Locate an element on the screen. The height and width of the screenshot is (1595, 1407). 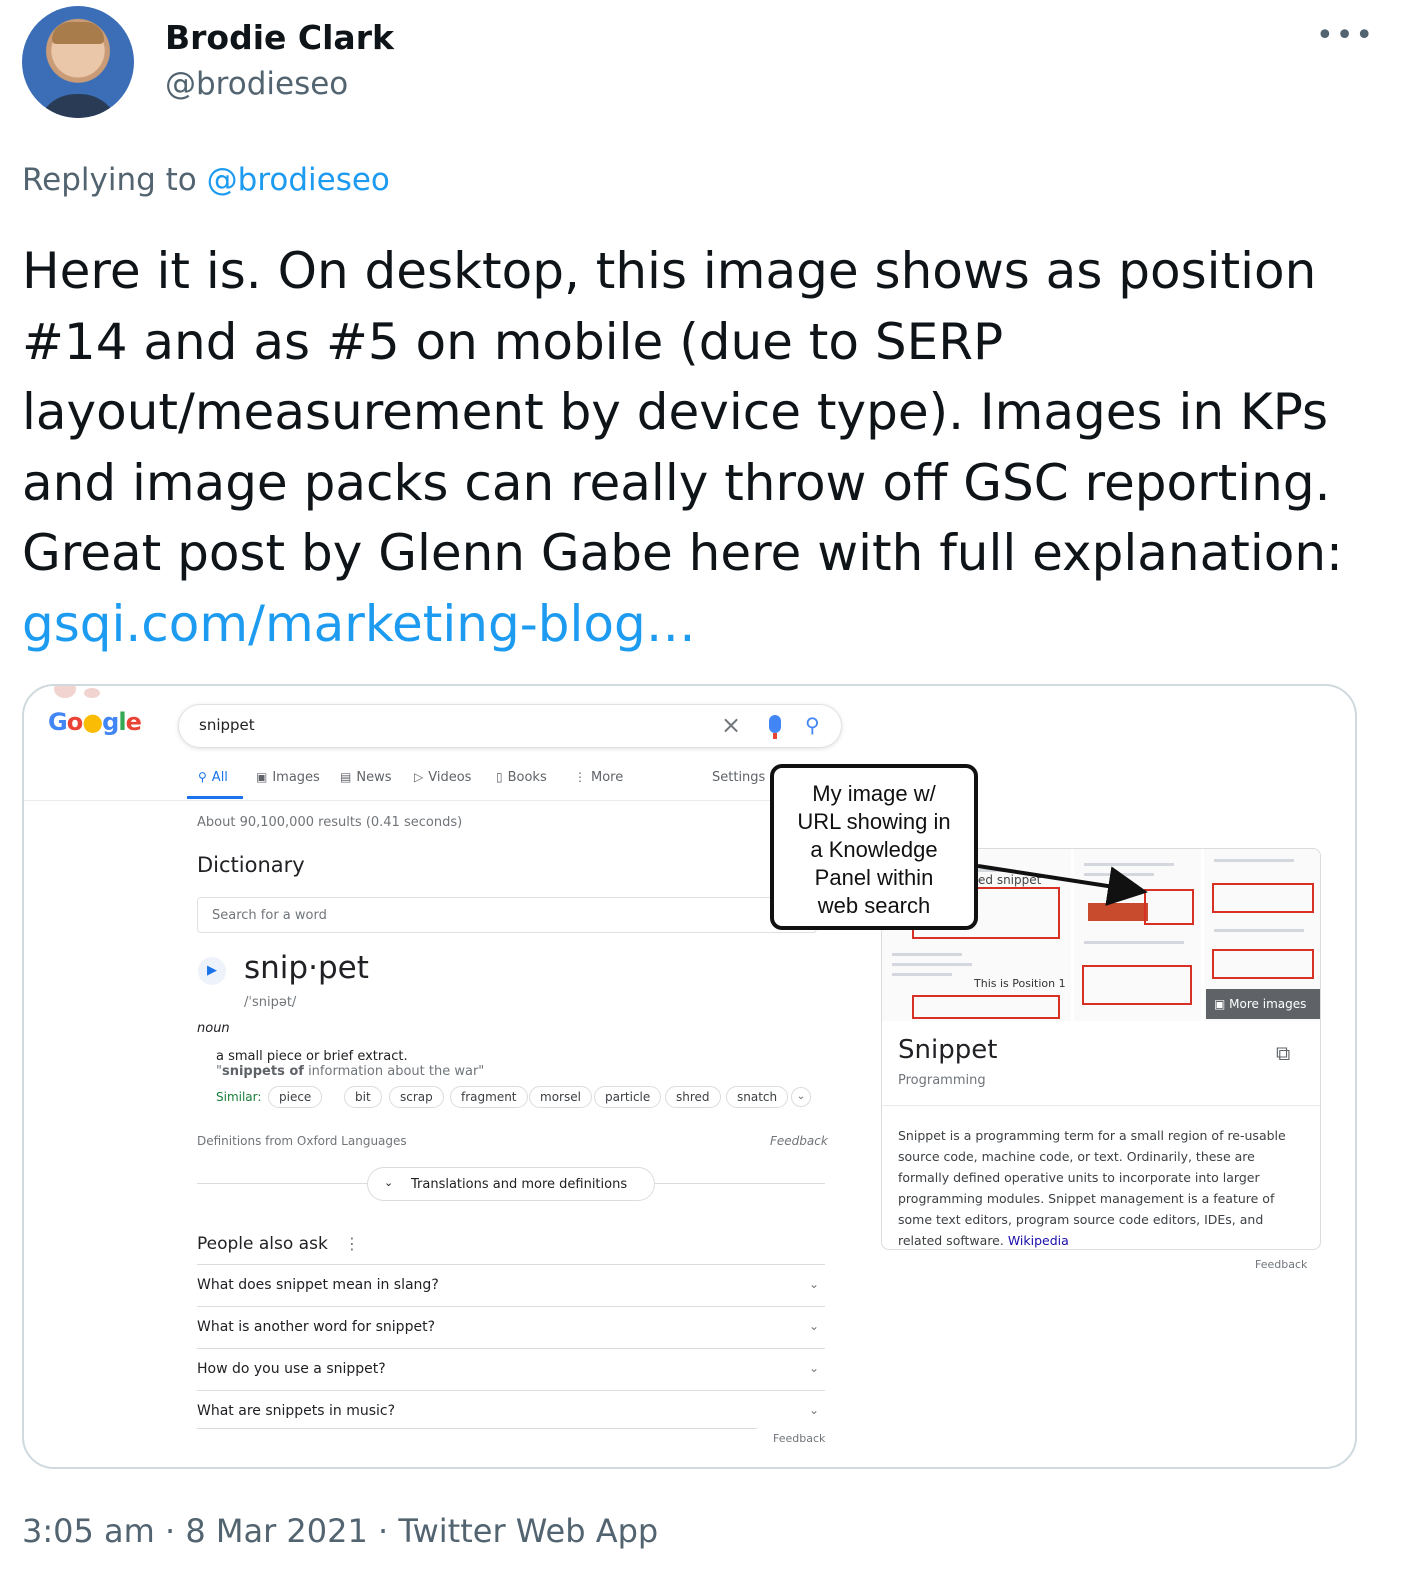
callout-line: Panel within is located at coordinates (874, 877).